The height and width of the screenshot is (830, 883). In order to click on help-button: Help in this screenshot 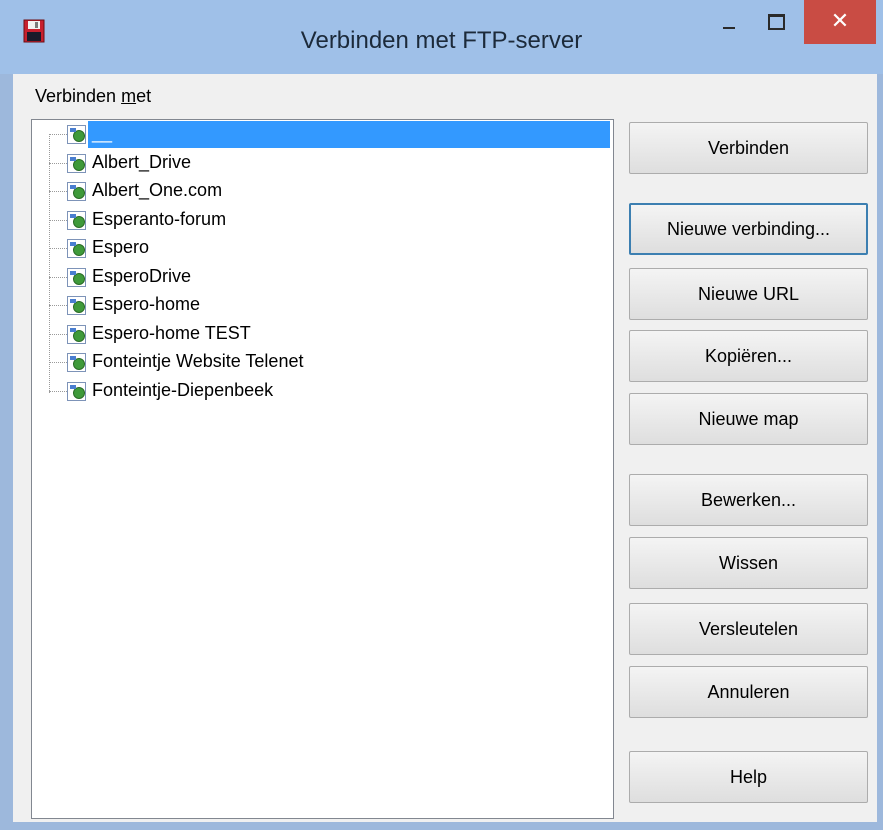, I will do `click(748, 777)`.